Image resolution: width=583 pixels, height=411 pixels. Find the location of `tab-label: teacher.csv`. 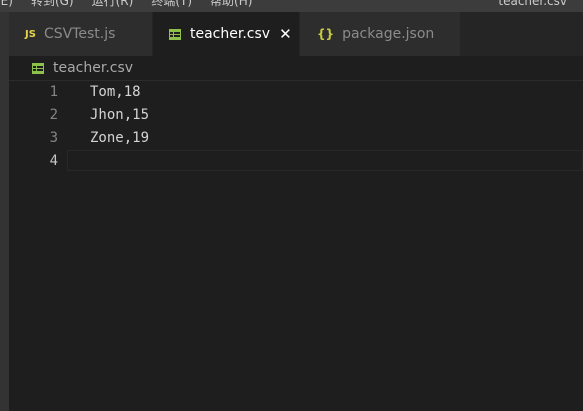

tab-label: teacher.csv is located at coordinates (230, 34).